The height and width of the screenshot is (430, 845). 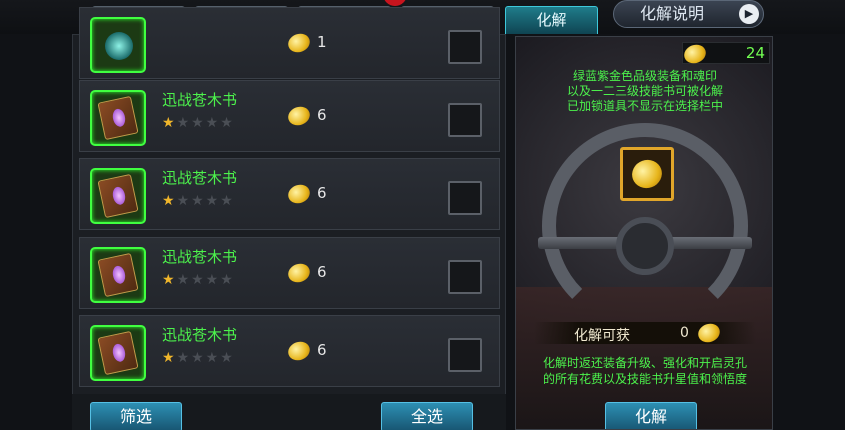 What do you see at coordinates (672, 13) in the screenshot?
I see `help-button-label: 化解说明` at bounding box center [672, 13].